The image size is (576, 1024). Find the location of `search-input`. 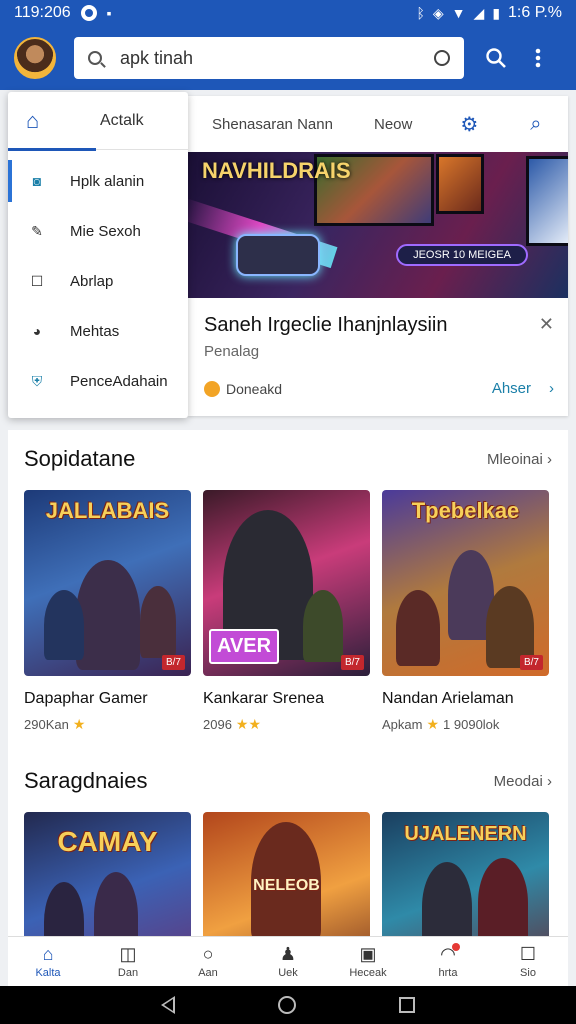

search-input is located at coordinates (277, 58).